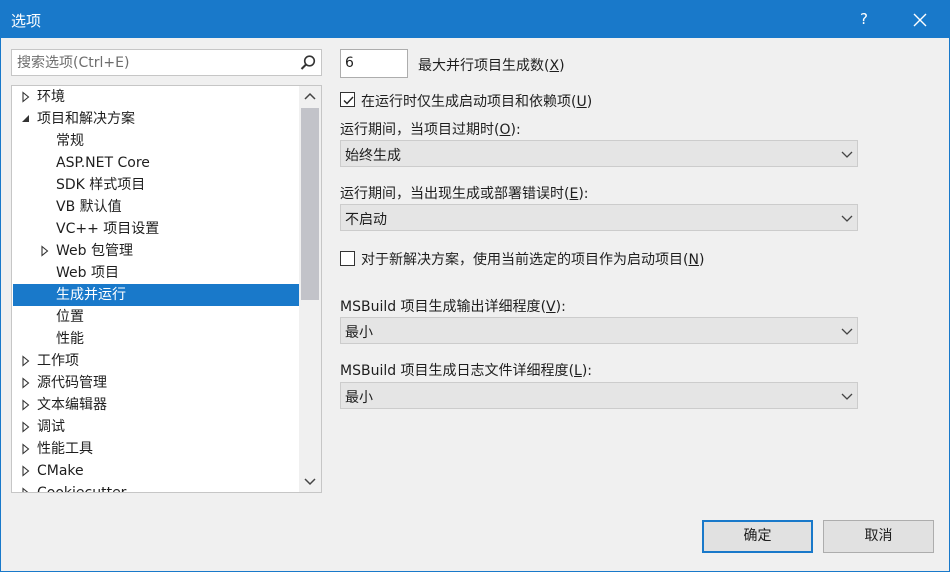 The image size is (950, 572). Describe the element at coordinates (60, 471) in the screenshot. I see `tree-item-label: CMake` at that location.